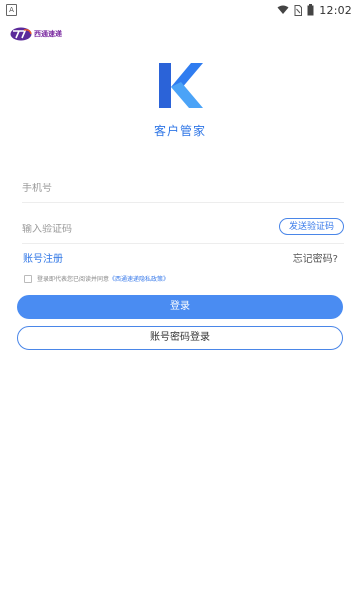 Image resolution: width=360 pixels, height=600 pixels. Describe the element at coordinates (142, 229) in the screenshot. I see `verification-code-input` at that location.